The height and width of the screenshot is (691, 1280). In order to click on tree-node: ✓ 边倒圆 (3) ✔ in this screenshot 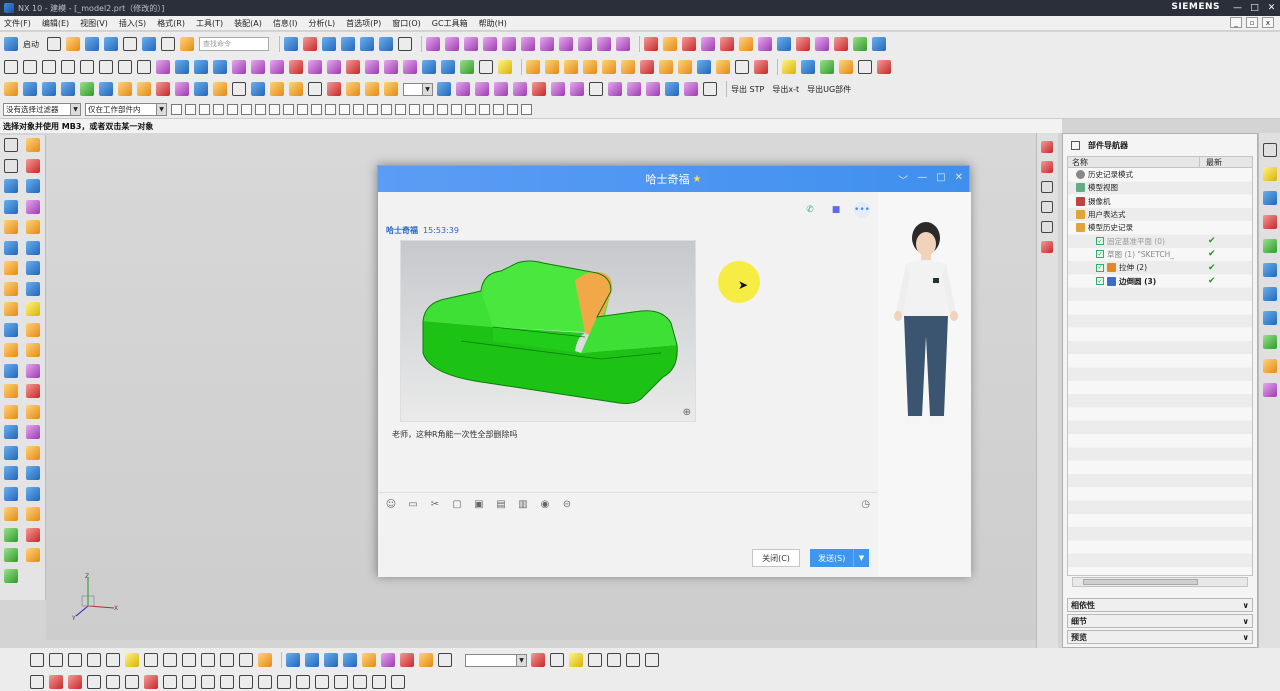, I will do `click(1160, 280)`.